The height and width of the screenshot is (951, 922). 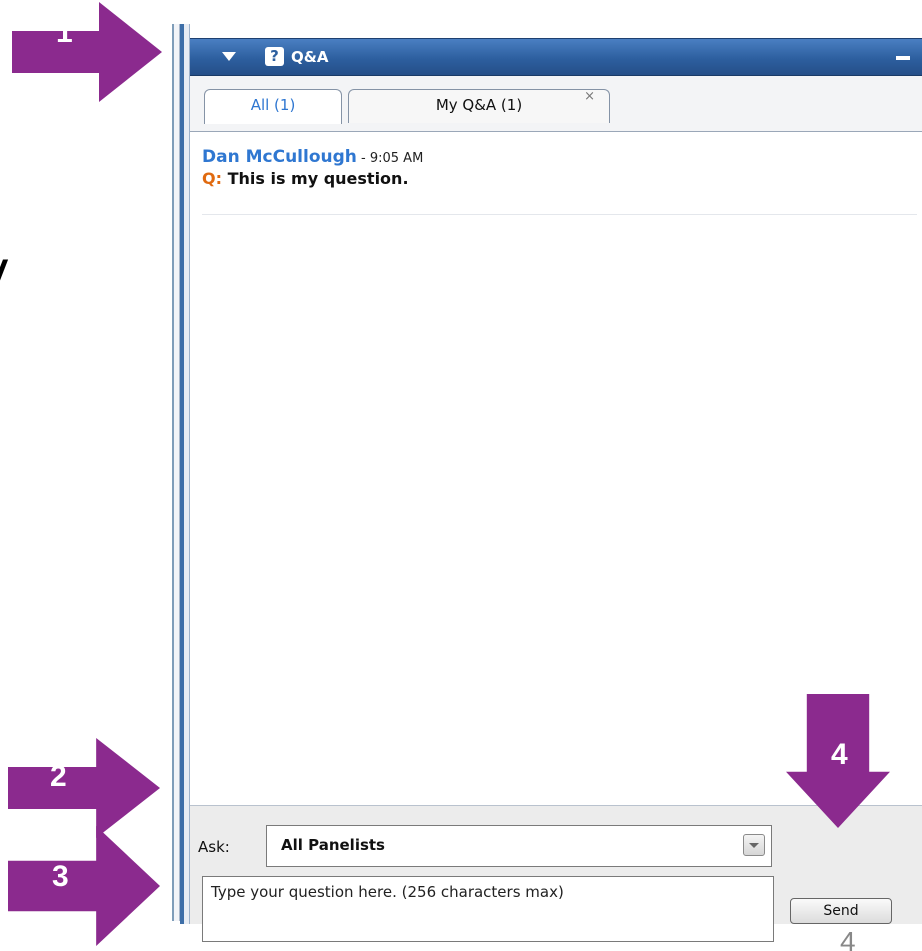 I want to click on callout-number-1: 1, so click(x=64, y=32).